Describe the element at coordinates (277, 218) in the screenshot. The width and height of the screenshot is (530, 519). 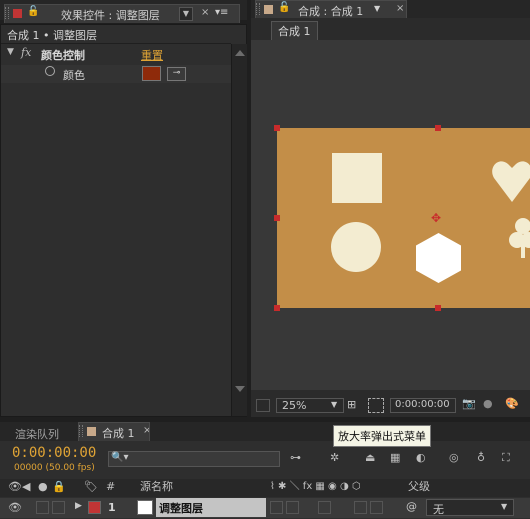
I see `transform-handle-ml` at that location.